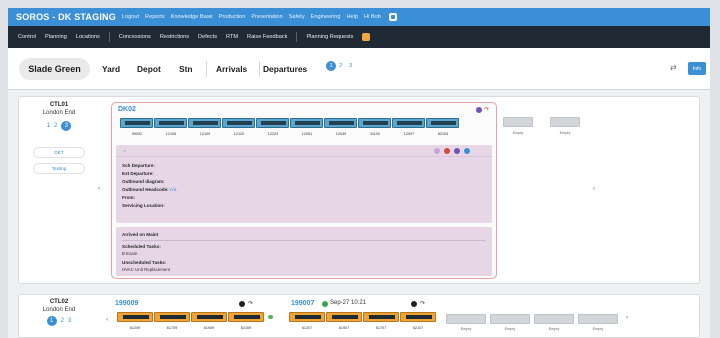 This screenshot has height=338, width=720. I want to click on unit-id-199007: 199007, so click(302, 303).